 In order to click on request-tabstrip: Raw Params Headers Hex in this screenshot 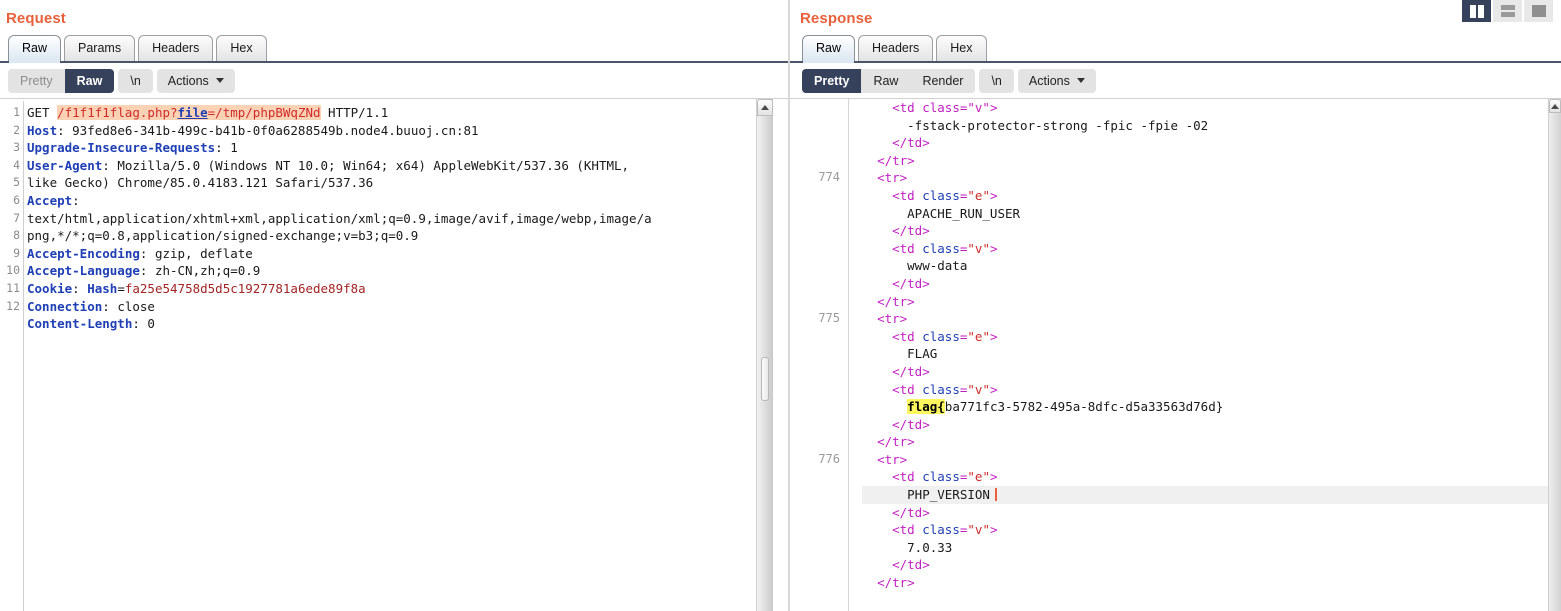, I will do `click(395, 48)`.